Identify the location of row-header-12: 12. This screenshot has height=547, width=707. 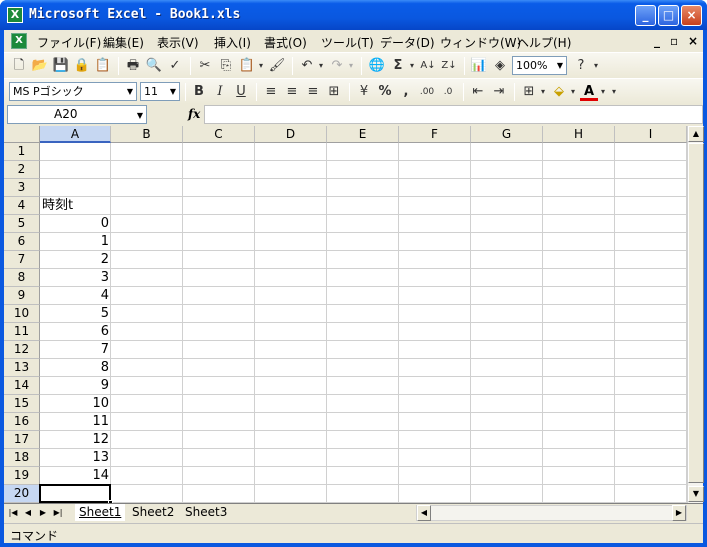
(22, 350).